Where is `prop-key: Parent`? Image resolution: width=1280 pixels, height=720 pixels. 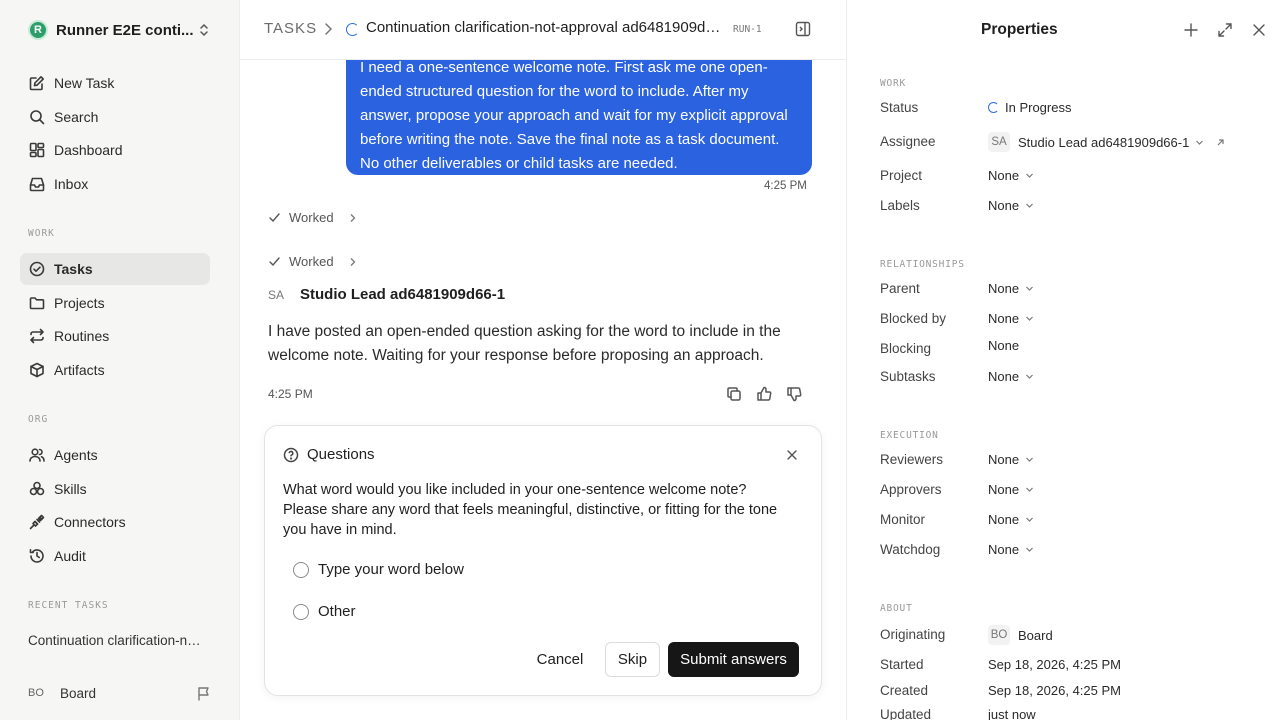
prop-key: Parent is located at coordinates (900, 288).